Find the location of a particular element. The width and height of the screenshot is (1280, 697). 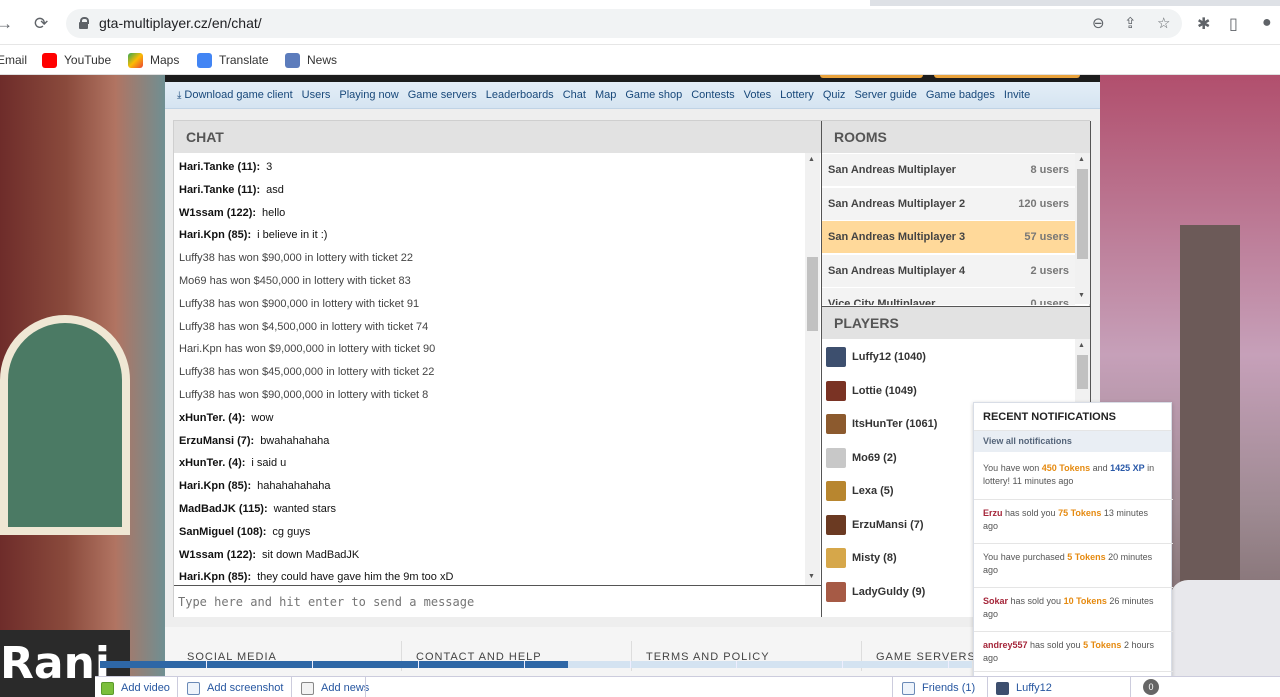

chat-scrollbar: ▲ ▼ is located at coordinates (812, 369).